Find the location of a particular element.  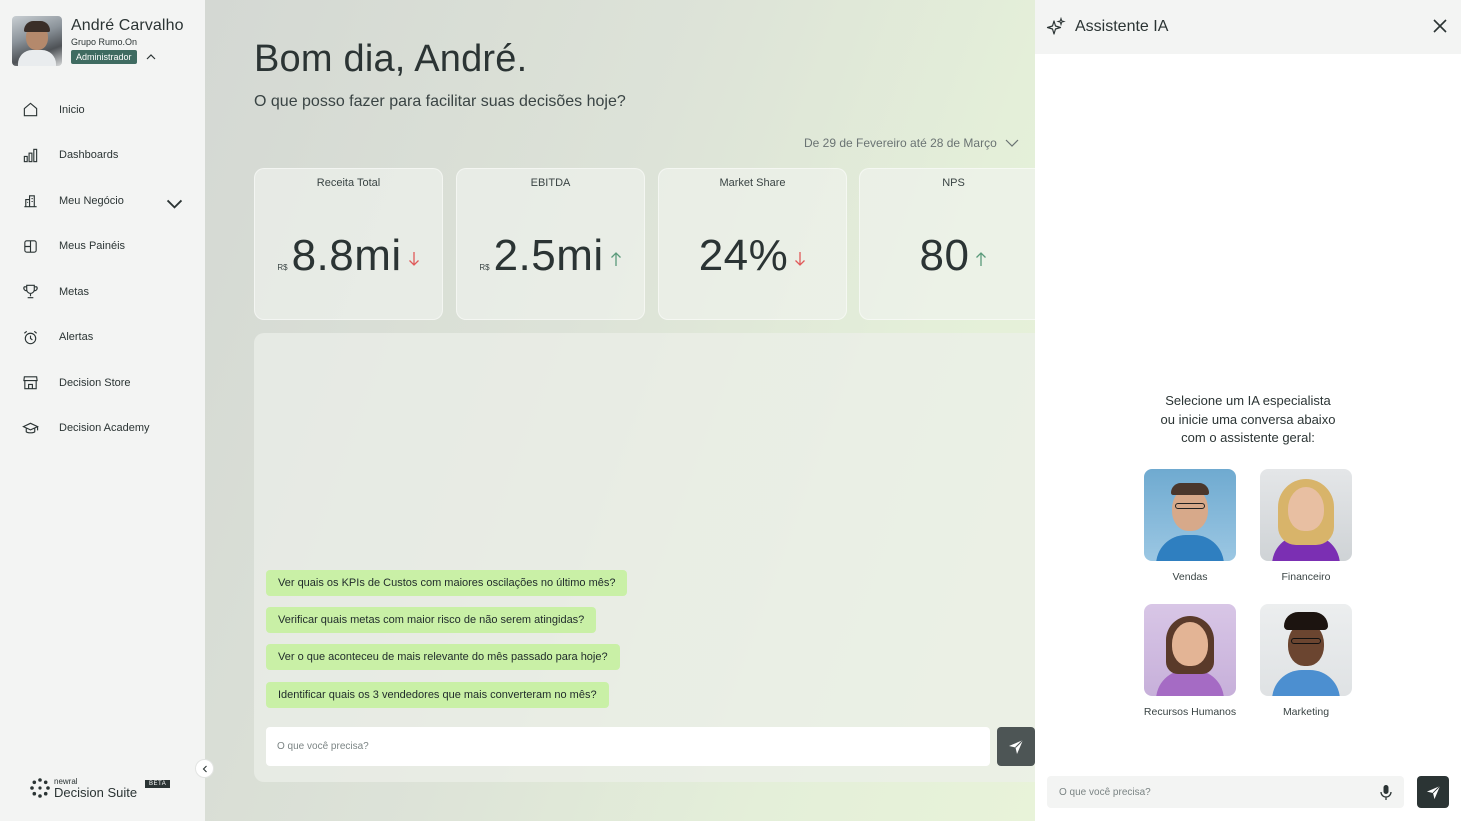

kpi-value: 2.5mi is located at coordinates (548, 255).